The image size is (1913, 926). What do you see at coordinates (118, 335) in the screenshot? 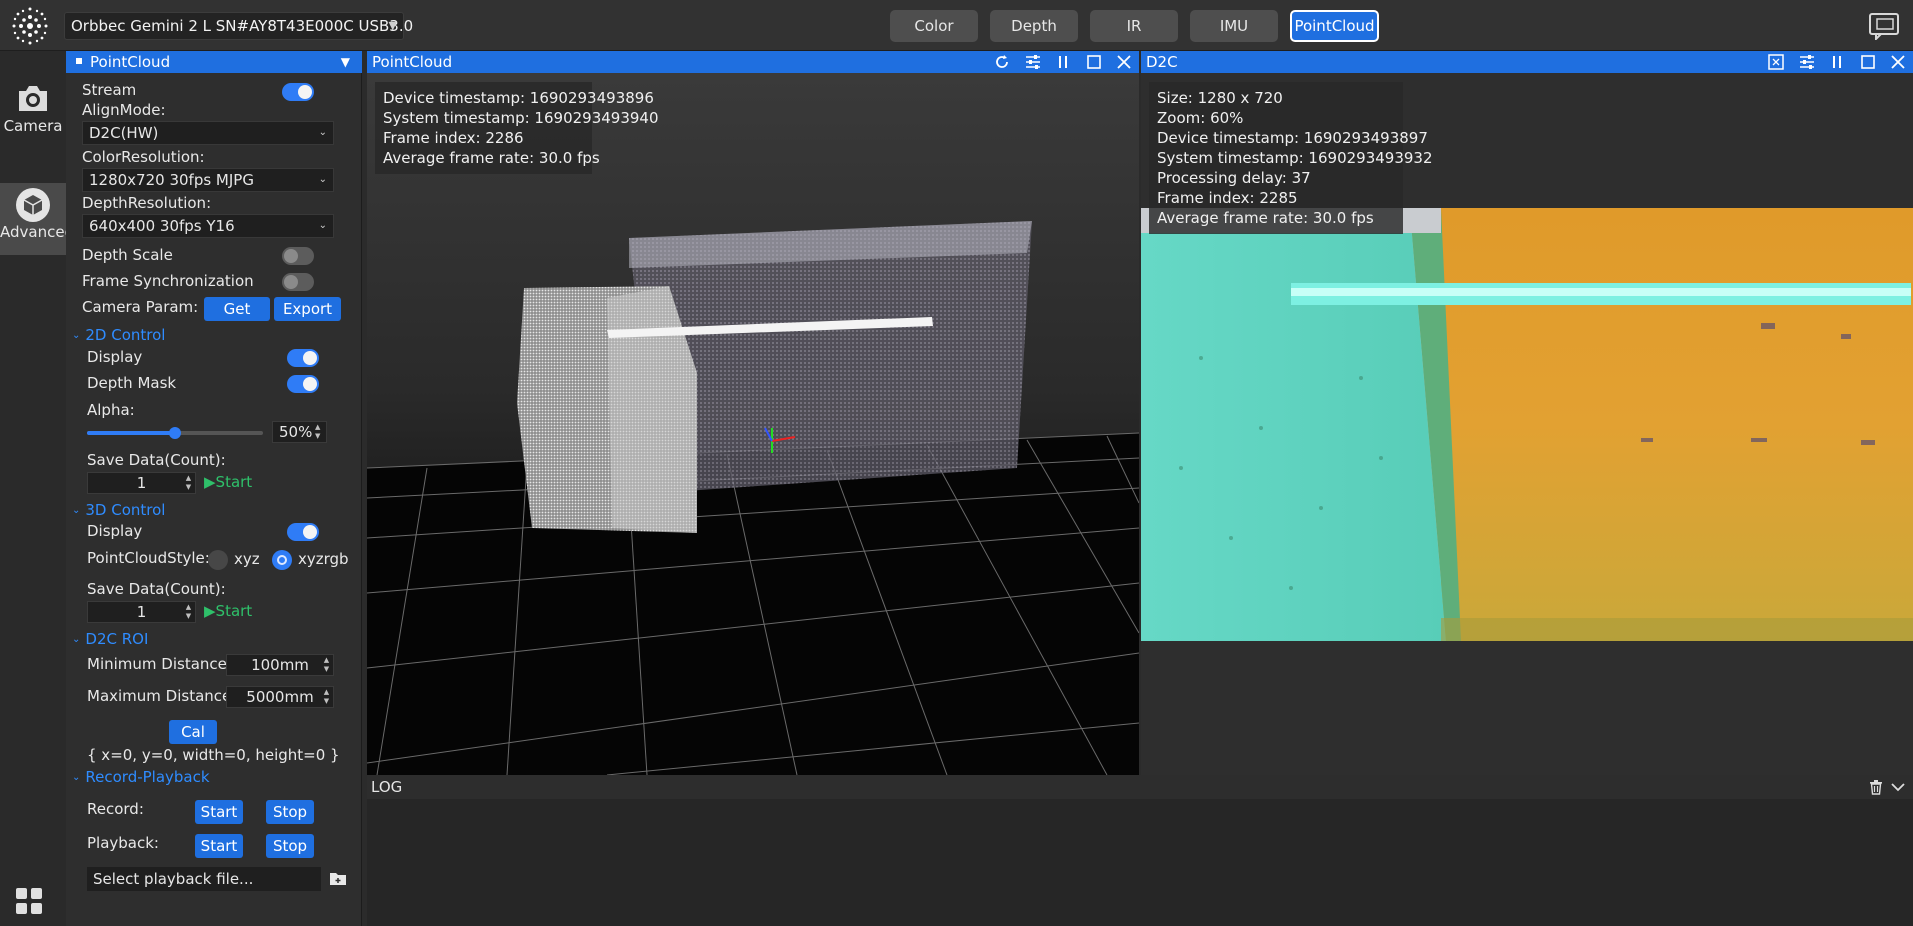
I see `section-2d-control: ⌄ 2D Control` at bounding box center [118, 335].